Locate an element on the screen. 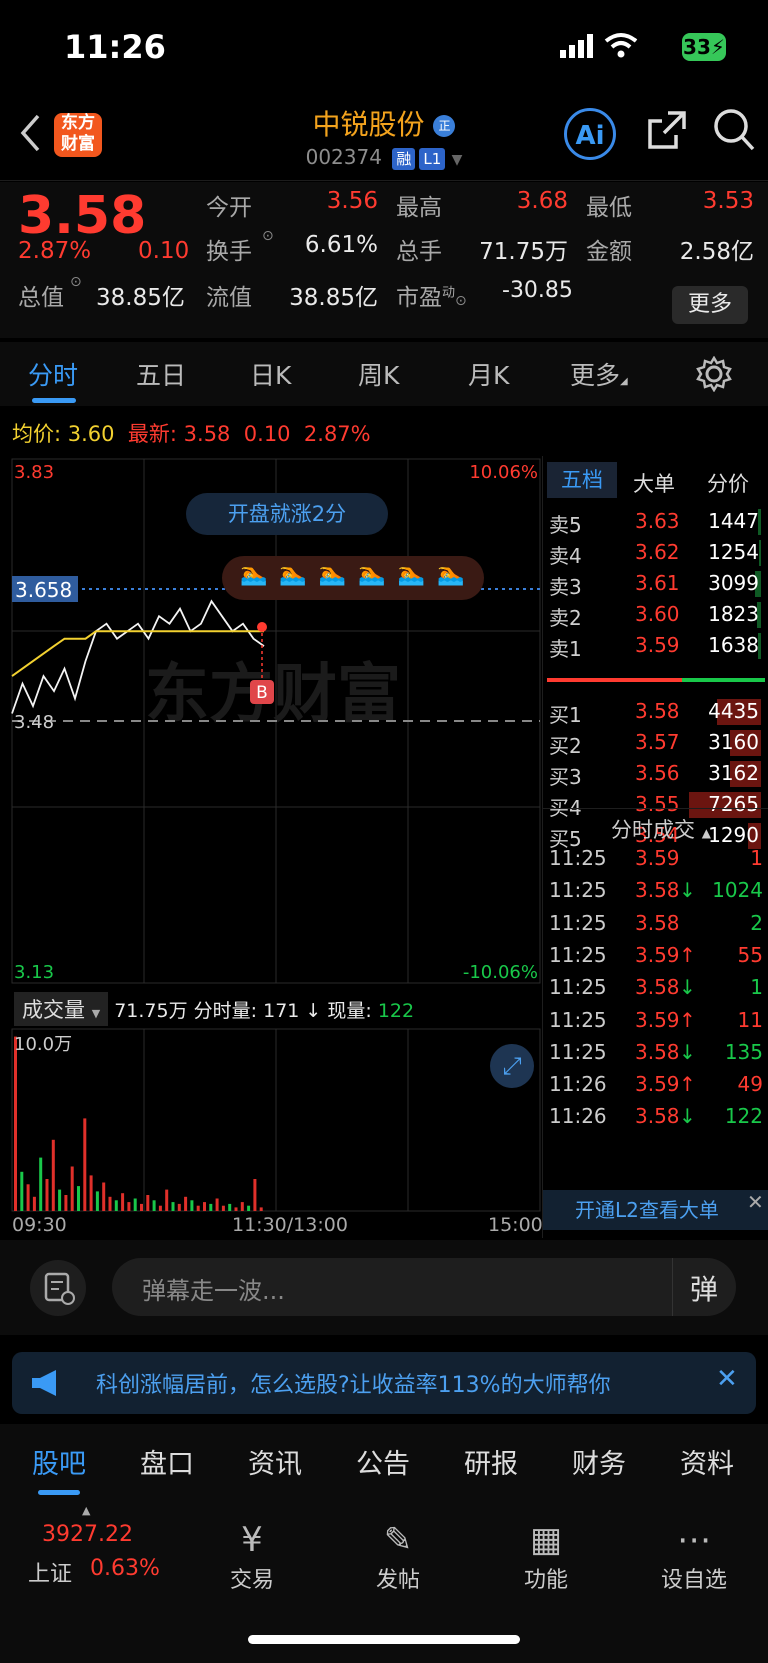 The image size is (768, 1663). order-vol: 1823 is located at coordinates (733, 614).